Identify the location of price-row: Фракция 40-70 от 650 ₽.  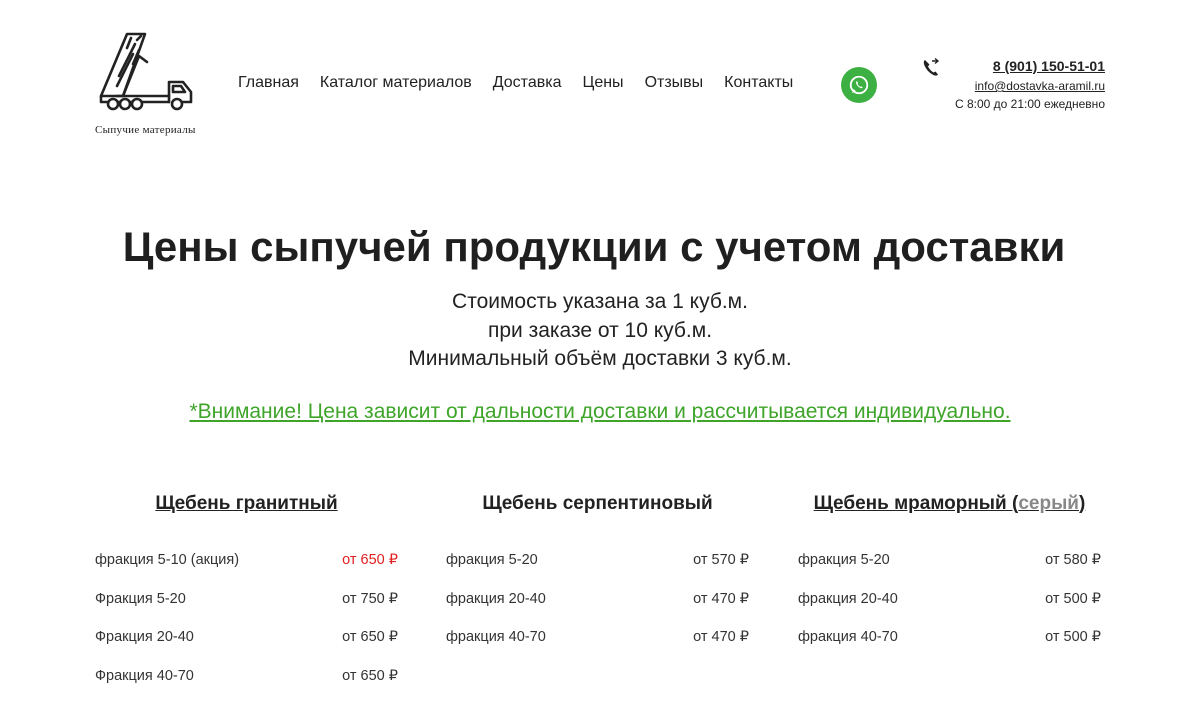
(246, 687).